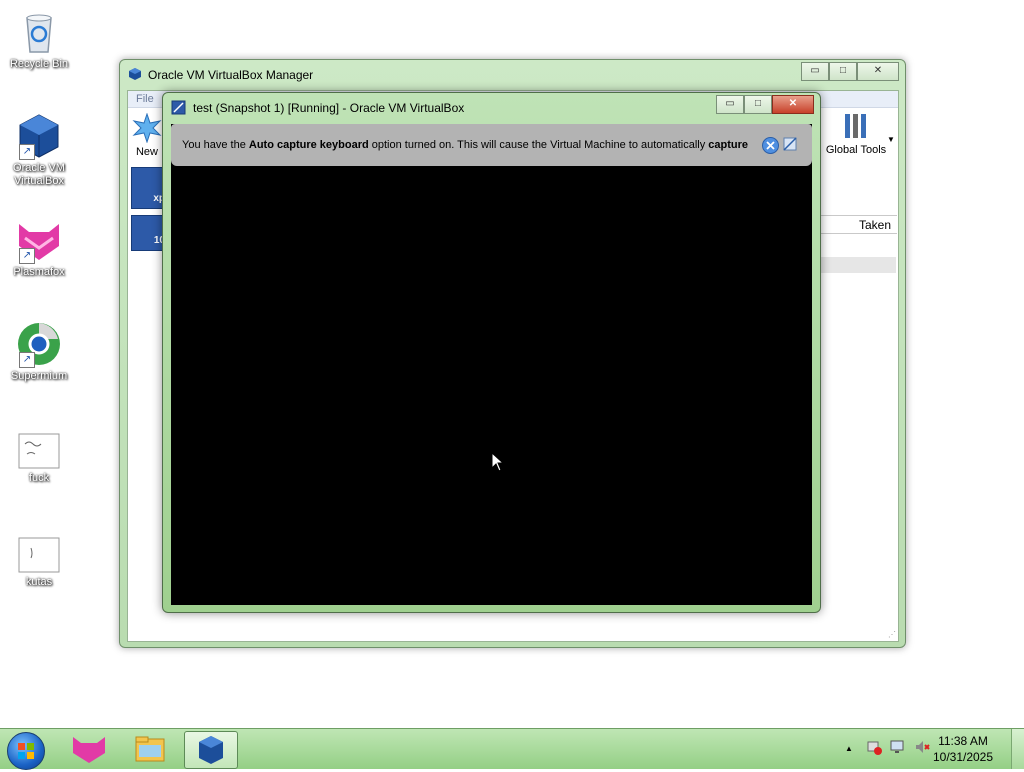 This screenshot has width=1024, height=772. I want to click on notice-bold-option: Auto capture keyboard, so click(308, 145).